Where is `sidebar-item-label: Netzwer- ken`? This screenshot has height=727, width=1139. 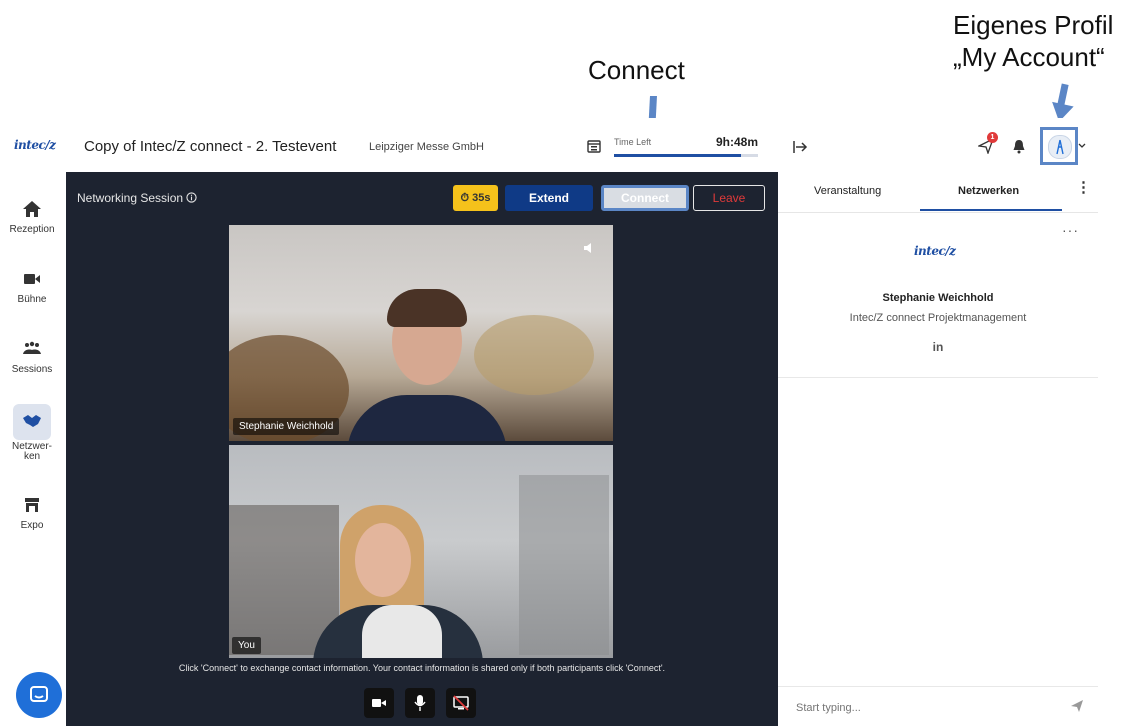
sidebar-item-label: Netzwer- ken is located at coordinates (31, 451).